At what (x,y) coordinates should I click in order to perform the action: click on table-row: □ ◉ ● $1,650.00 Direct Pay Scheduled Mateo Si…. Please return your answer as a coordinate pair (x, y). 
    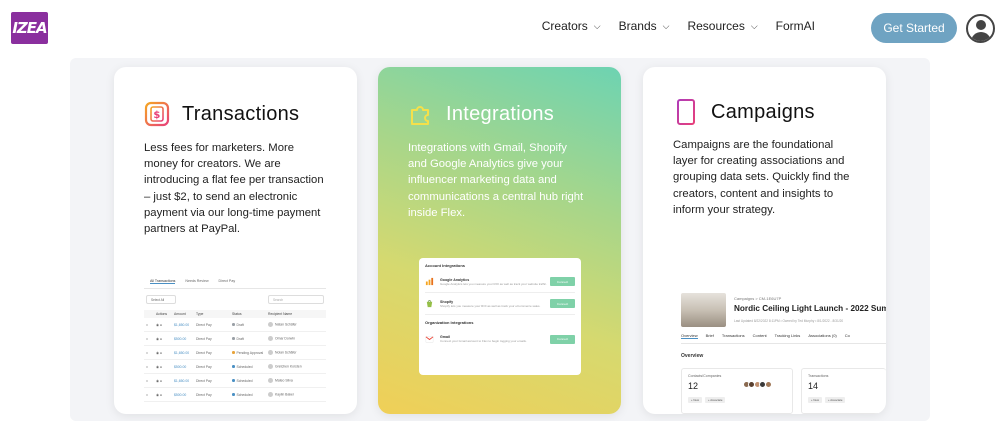
    Looking at the image, I should click on (235, 381).